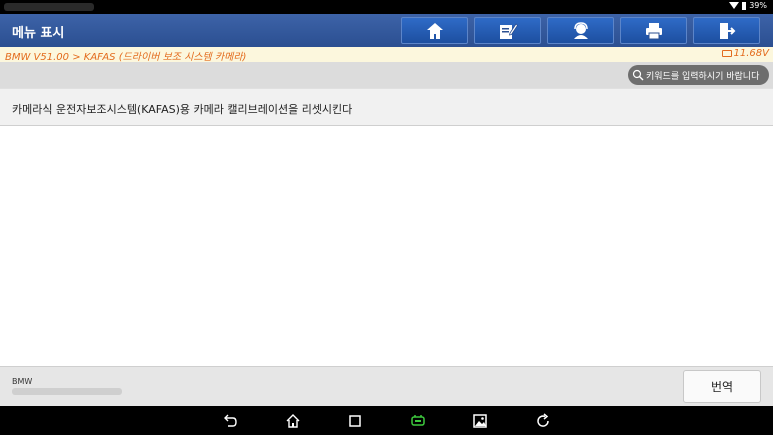 Image resolution: width=773 pixels, height=435 pixels. What do you see at coordinates (726, 53) in the screenshot?
I see `car-battery-icon` at bounding box center [726, 53].